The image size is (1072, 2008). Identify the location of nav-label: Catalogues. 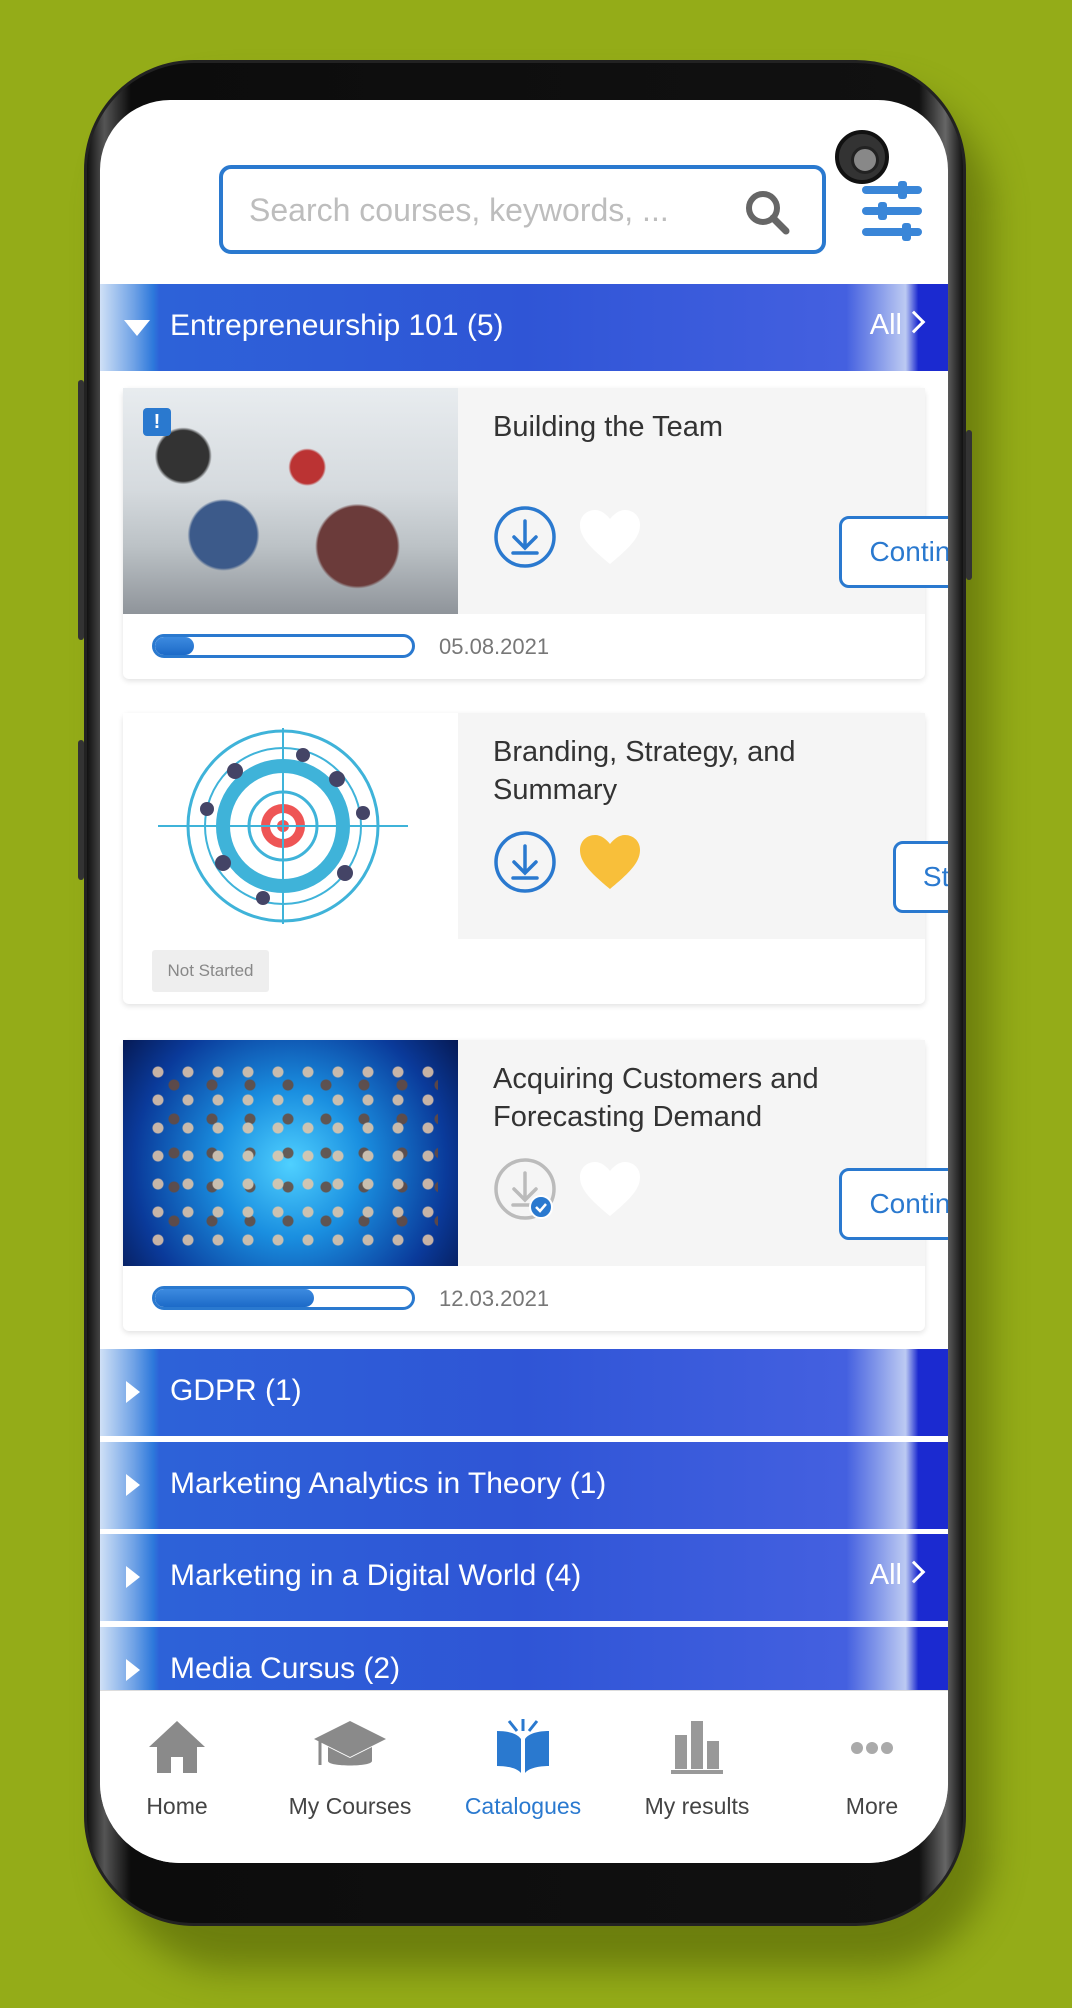
(523, 1806).